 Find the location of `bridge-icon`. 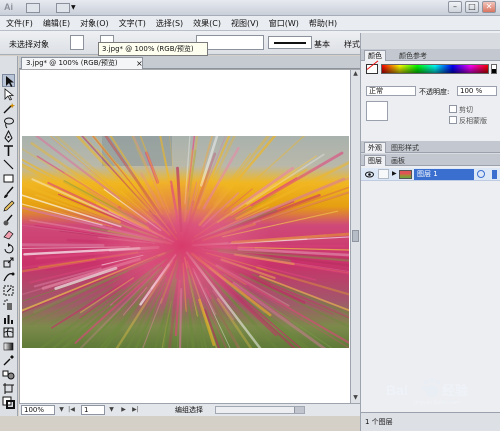

bridge-icon is located at coordinates (33, 8).